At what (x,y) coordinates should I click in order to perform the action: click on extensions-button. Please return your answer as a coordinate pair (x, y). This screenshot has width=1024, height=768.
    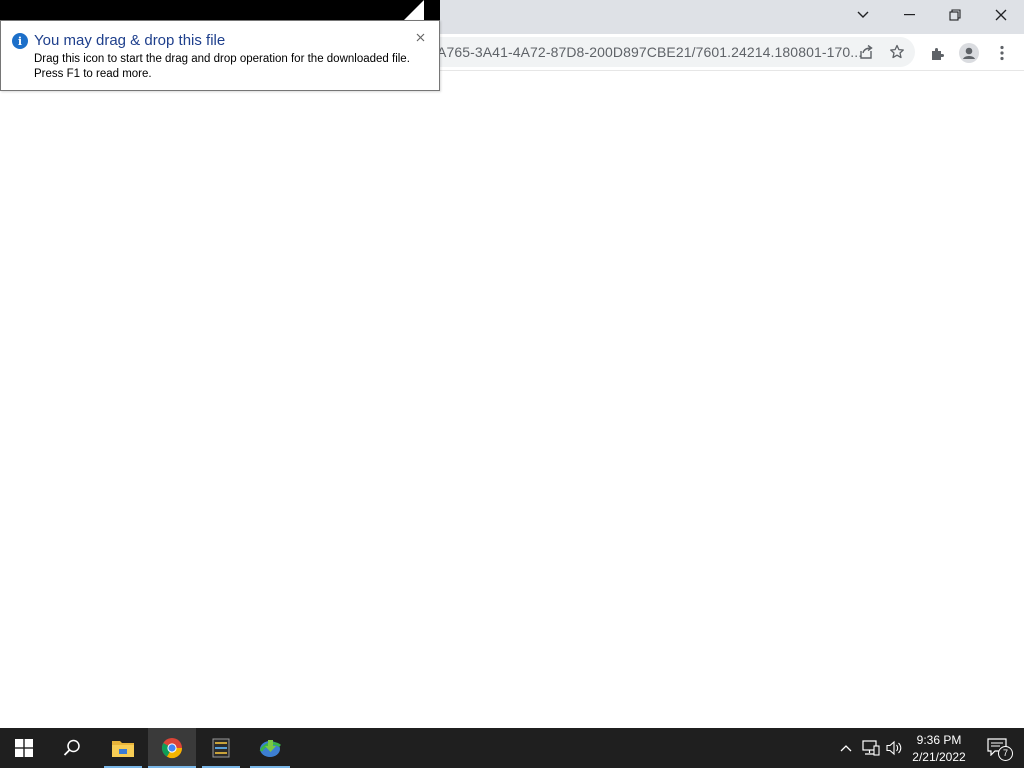
    Looking at the image, I should click on (938, 53).